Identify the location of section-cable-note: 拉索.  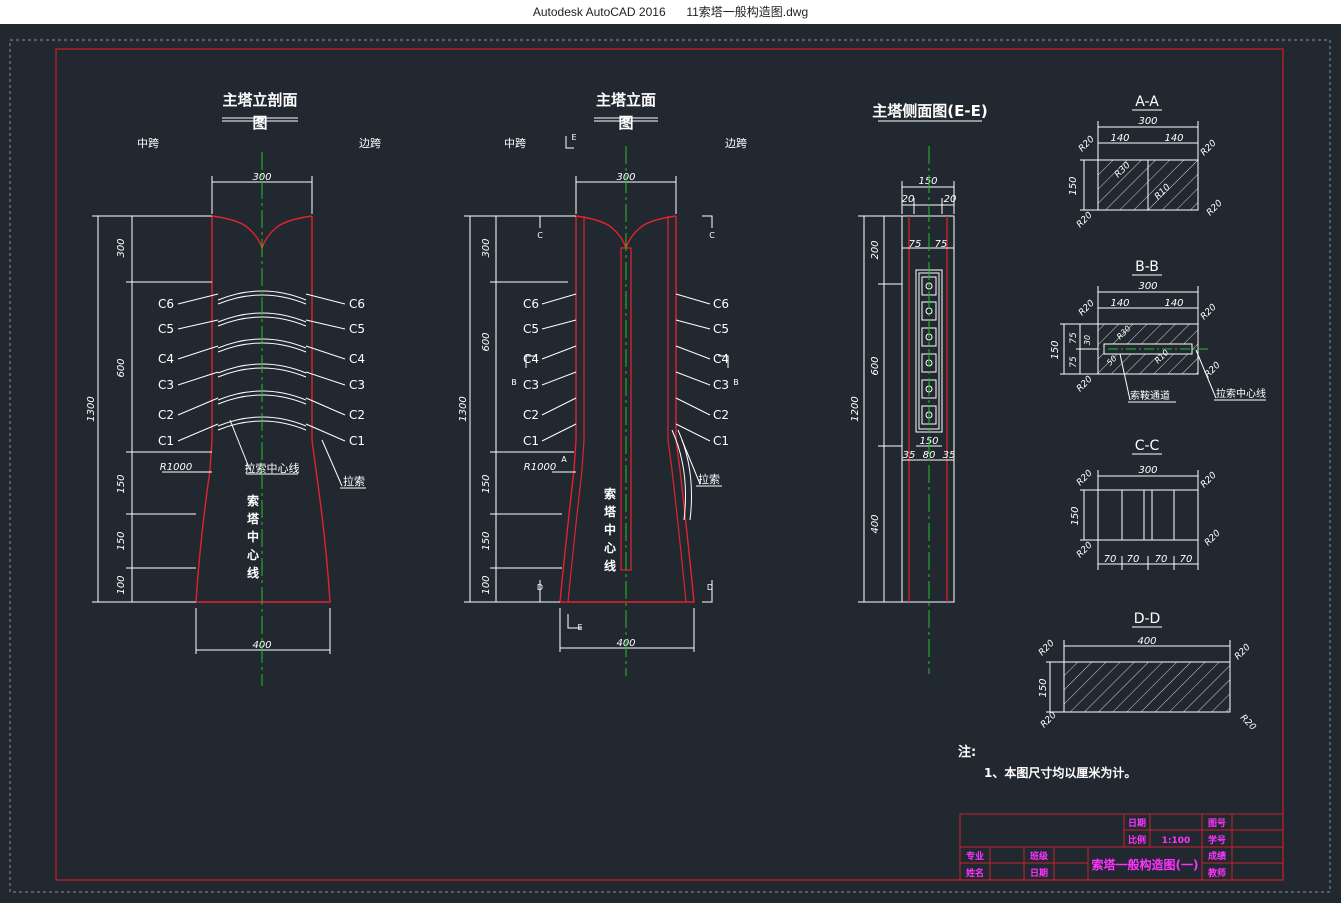
(354, 481).